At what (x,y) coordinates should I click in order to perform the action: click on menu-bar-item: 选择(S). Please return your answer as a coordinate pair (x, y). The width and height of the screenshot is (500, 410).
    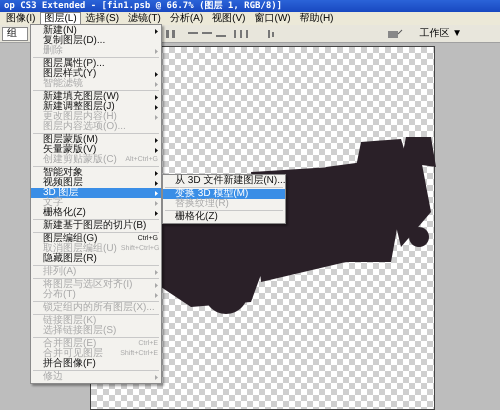
    Looking at the image, I should click on (103, 19).